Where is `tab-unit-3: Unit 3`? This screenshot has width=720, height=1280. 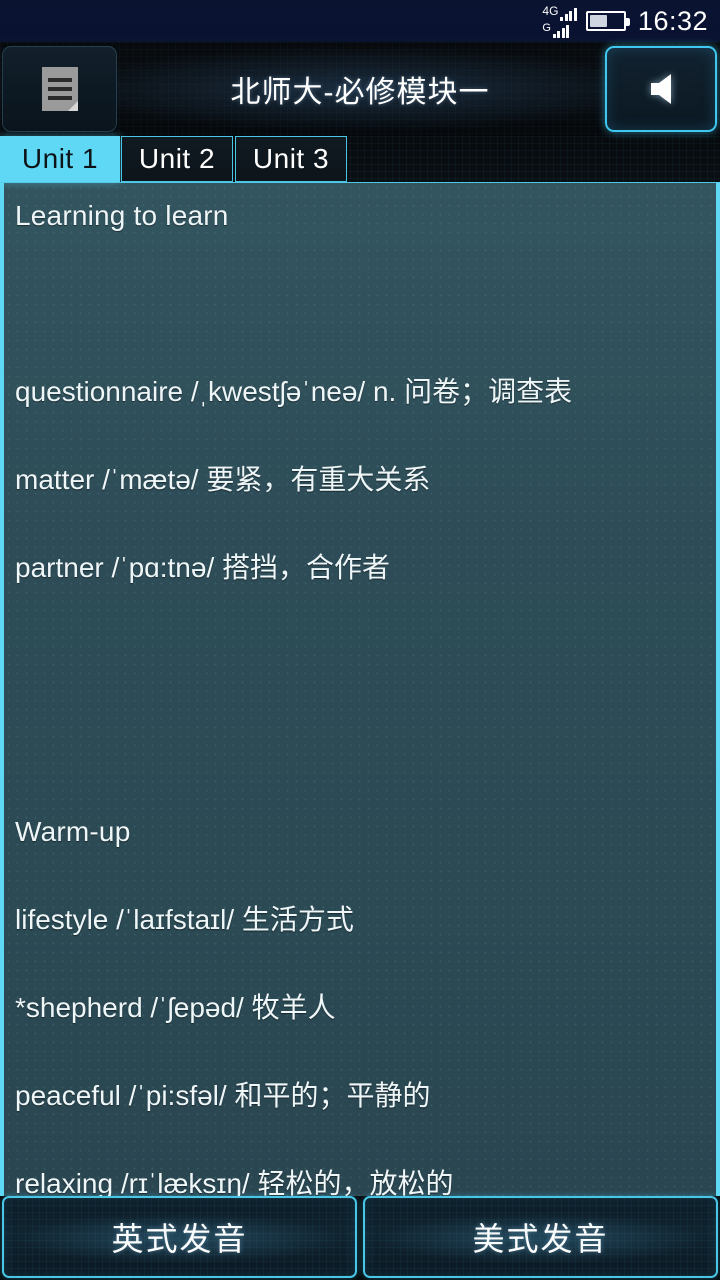 tab-unit-3: Unit 3 is located at coordinates (291, 159).